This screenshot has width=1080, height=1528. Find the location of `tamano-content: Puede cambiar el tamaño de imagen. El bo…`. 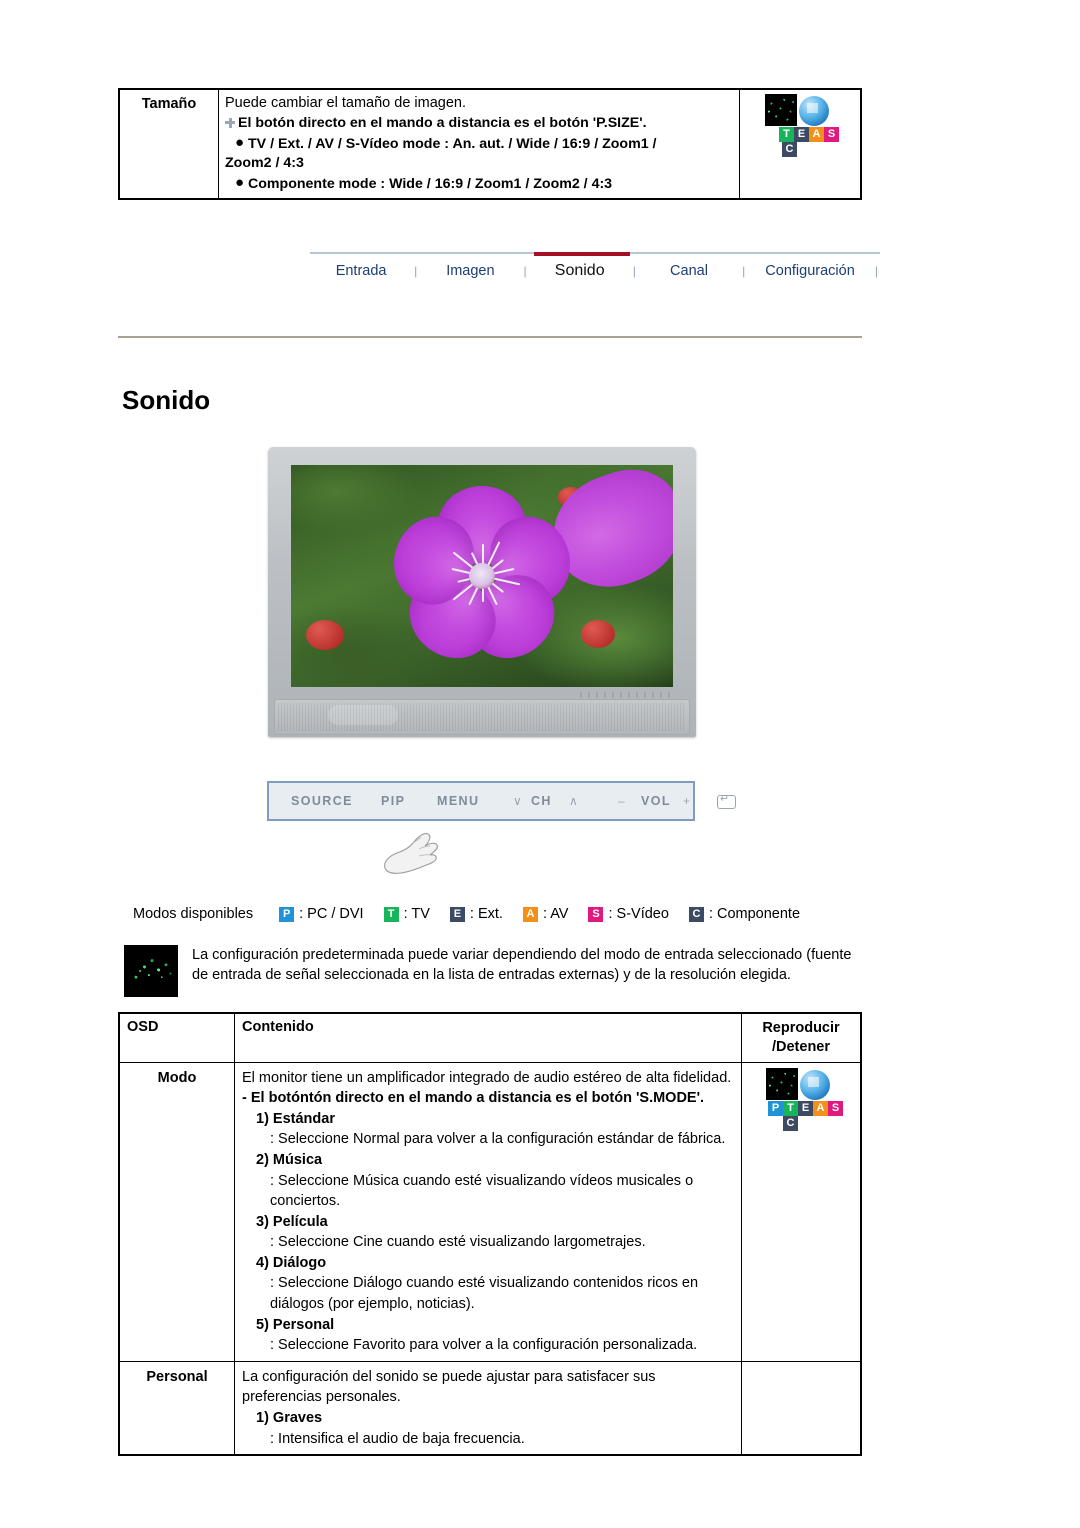

tamano-content: Puede cambiar el tamaño de imagen. El bo… is located at coordinates (479, 144).